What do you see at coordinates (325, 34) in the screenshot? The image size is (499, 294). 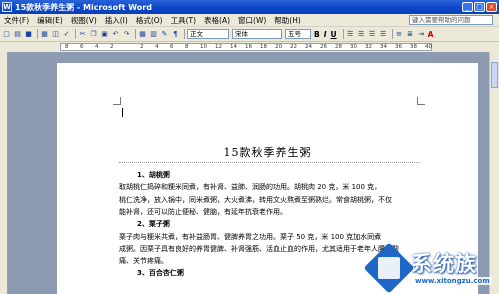 I see `italic-button: I` at bounding box center [325, 34].